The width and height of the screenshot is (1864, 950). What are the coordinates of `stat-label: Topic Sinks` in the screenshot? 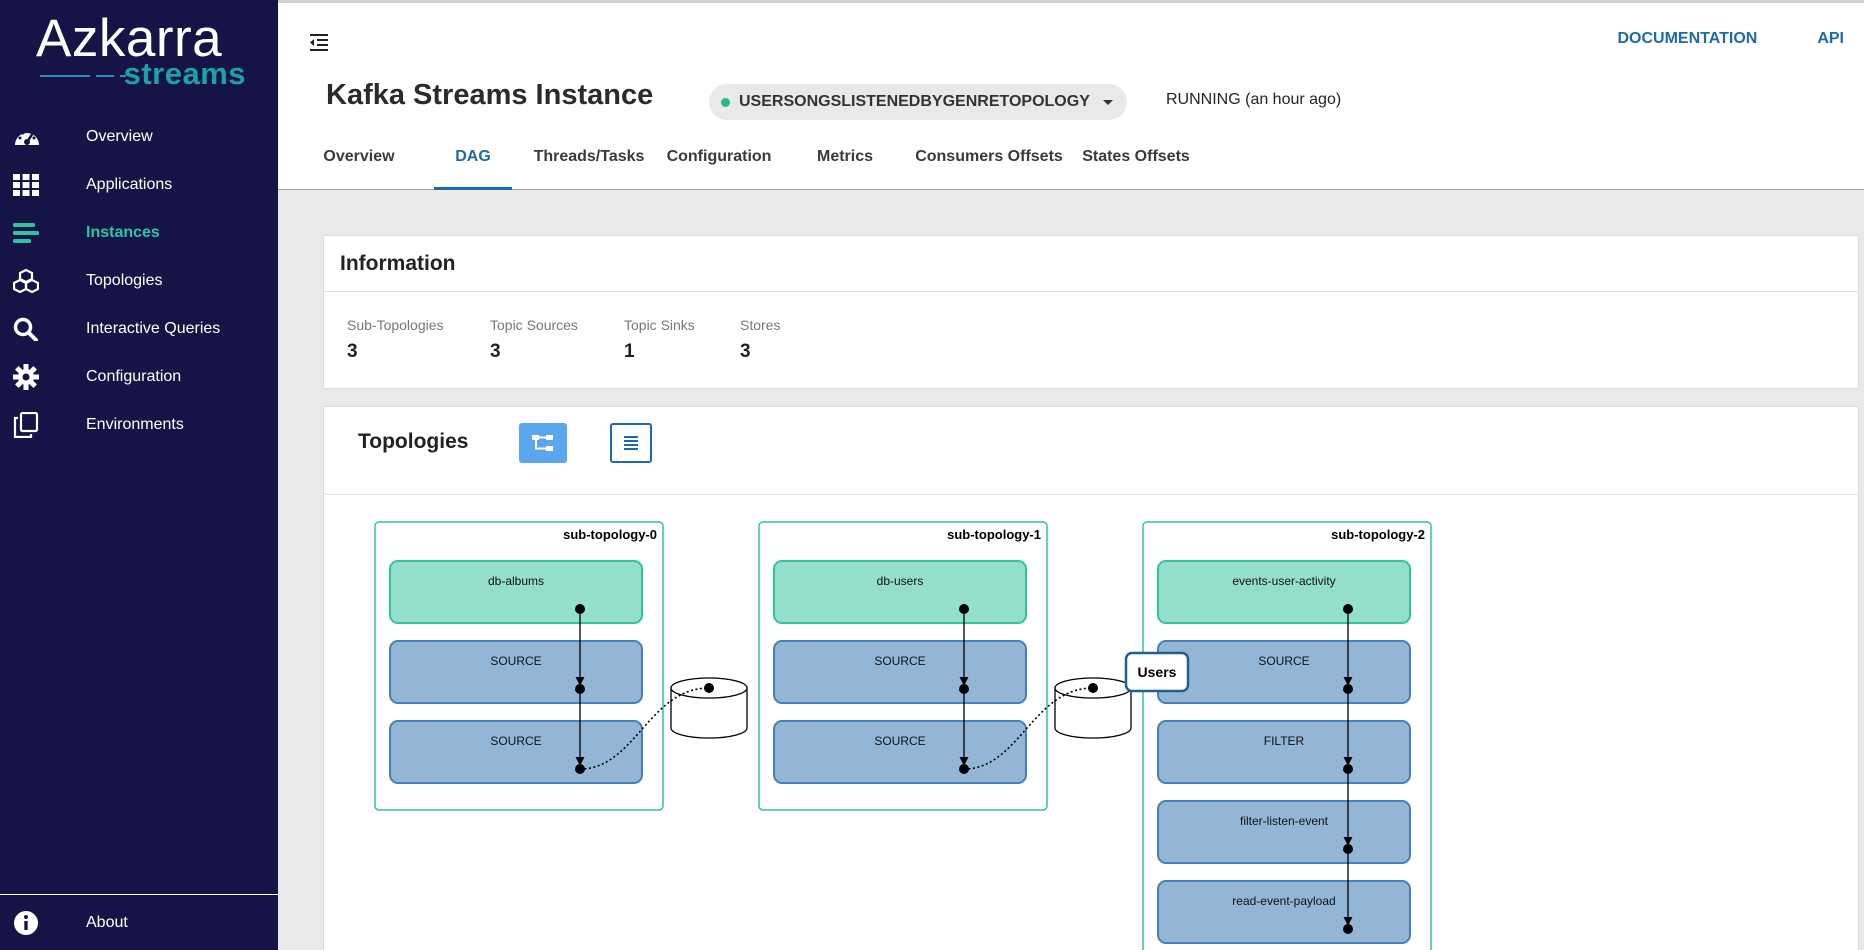 It's located at (659, 325).